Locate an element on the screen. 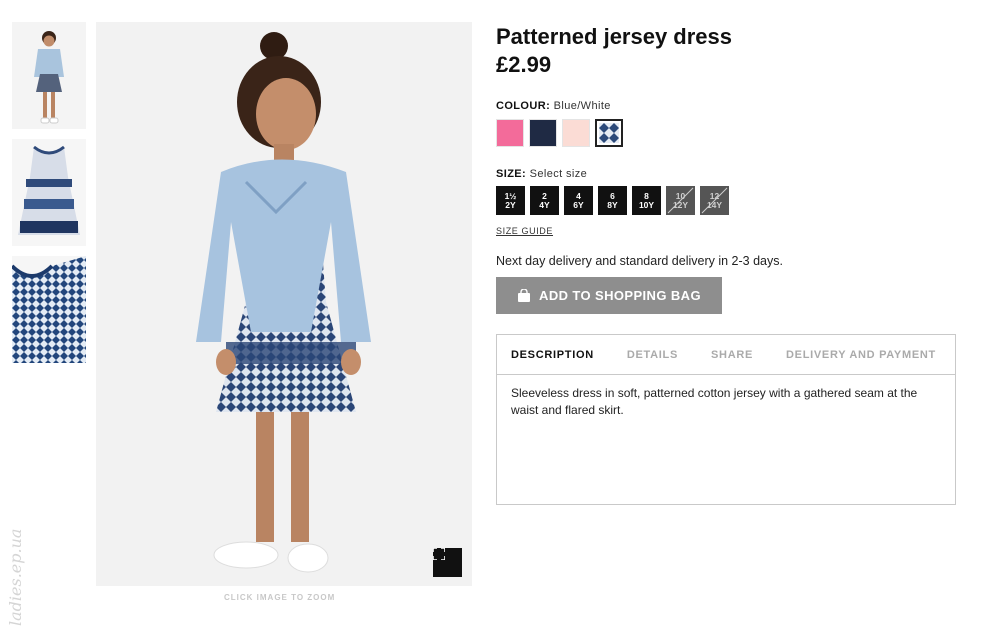  product-price: £2.99 is located at coordinates (524, 64).